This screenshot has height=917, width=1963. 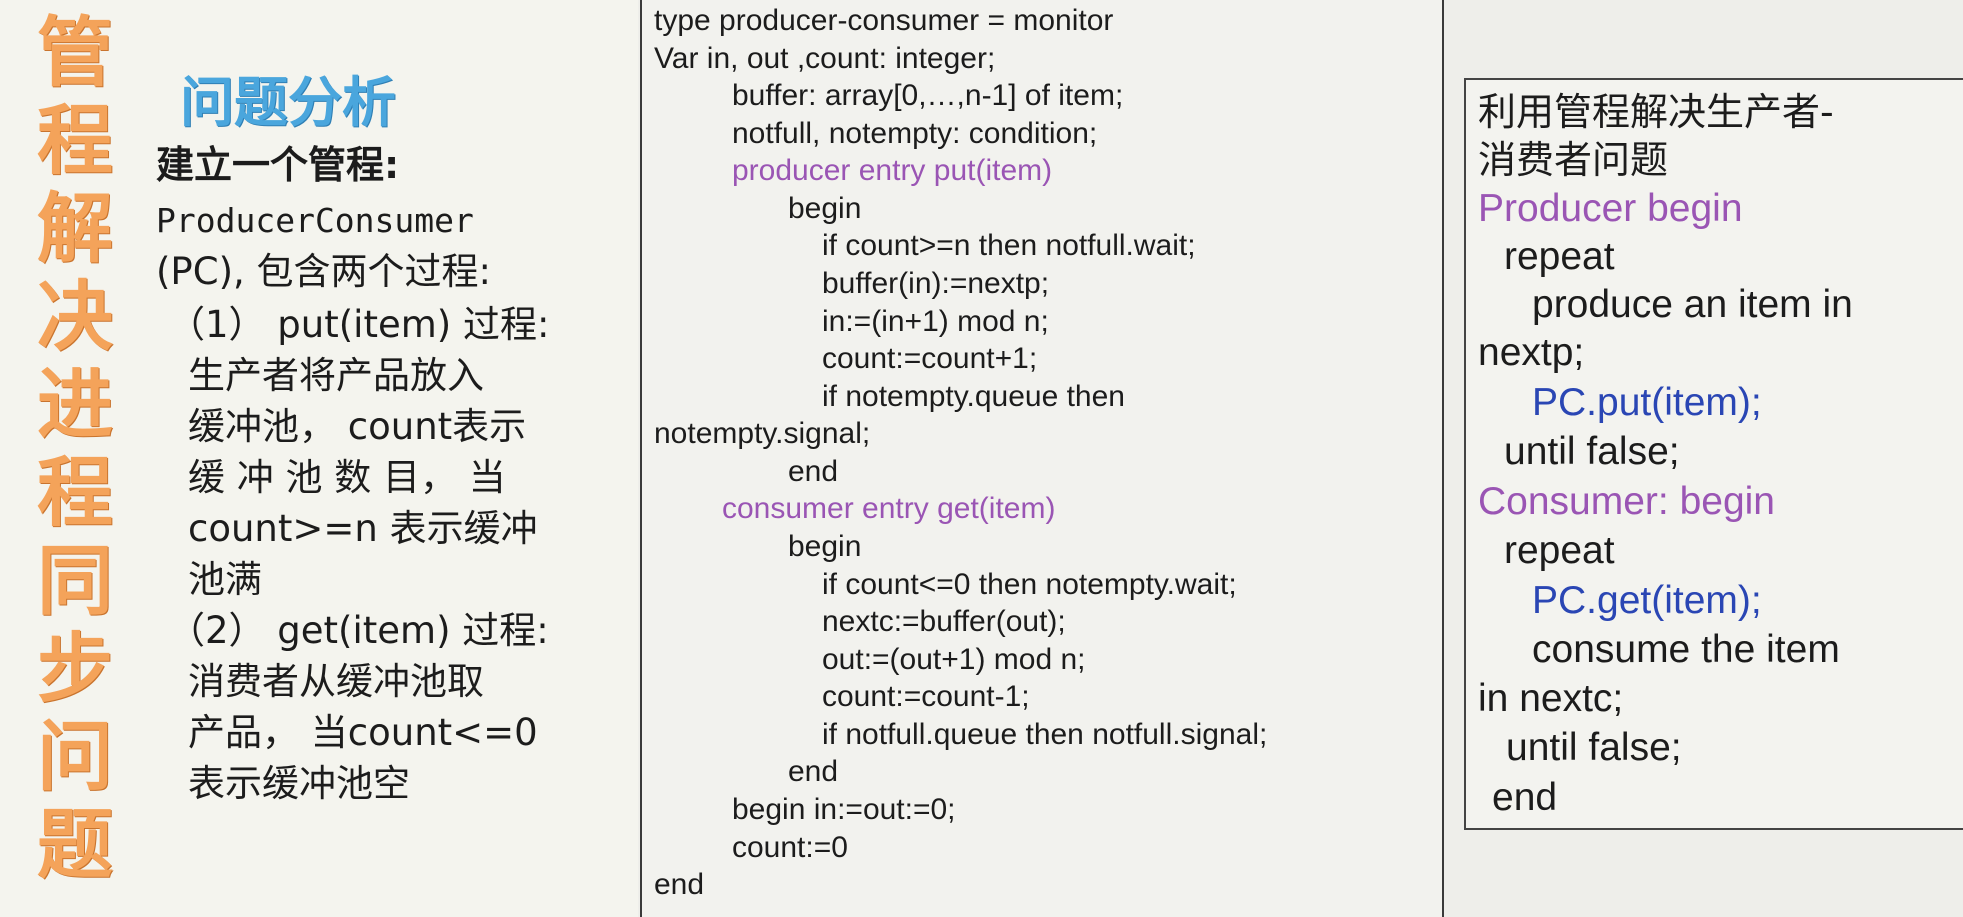 What do you see at coordinates (1045, 734) in the screenshot?
I see `code-line: if notfull.queue then notfull.signal;` at bounding box center [1045, 734].